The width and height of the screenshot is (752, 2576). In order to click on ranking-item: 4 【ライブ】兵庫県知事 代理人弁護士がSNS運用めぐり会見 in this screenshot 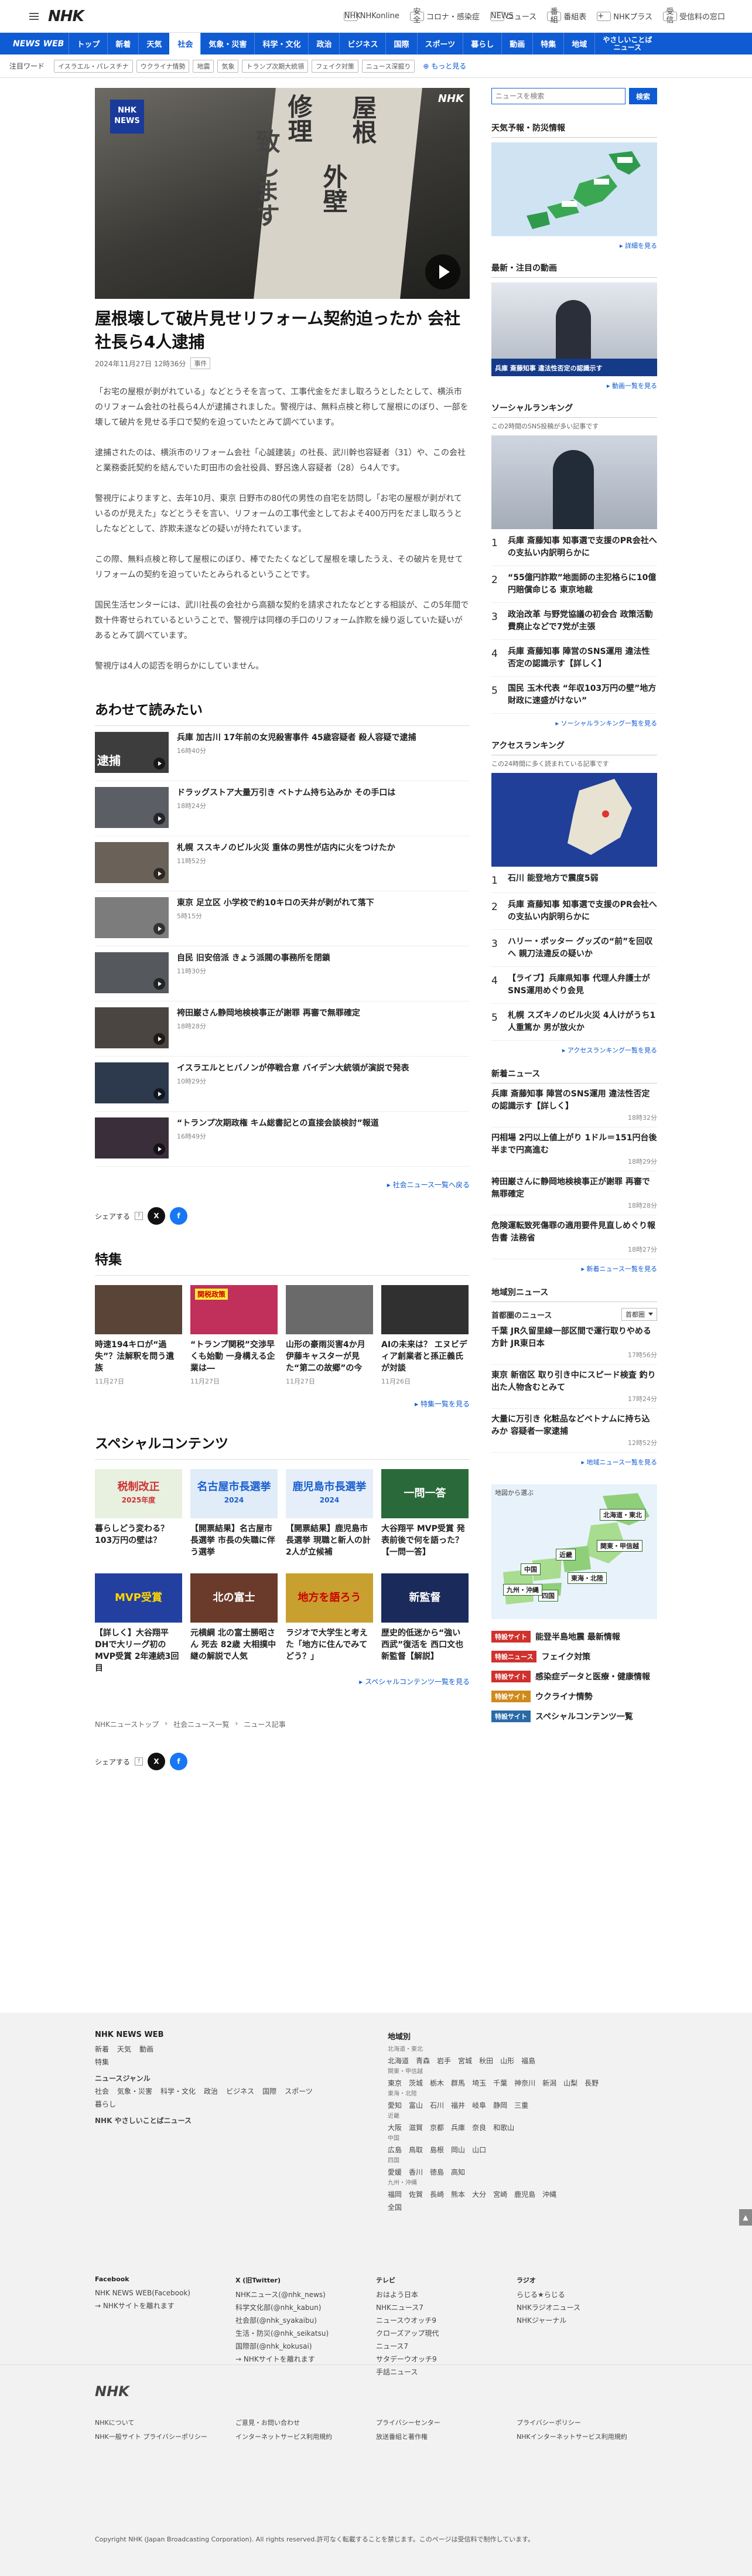, I will do `click(574, 985)`.